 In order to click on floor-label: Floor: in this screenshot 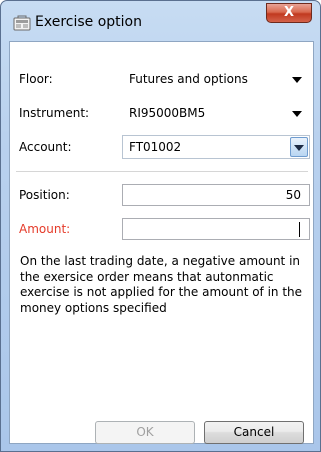, I will do `click(36, 79)`.